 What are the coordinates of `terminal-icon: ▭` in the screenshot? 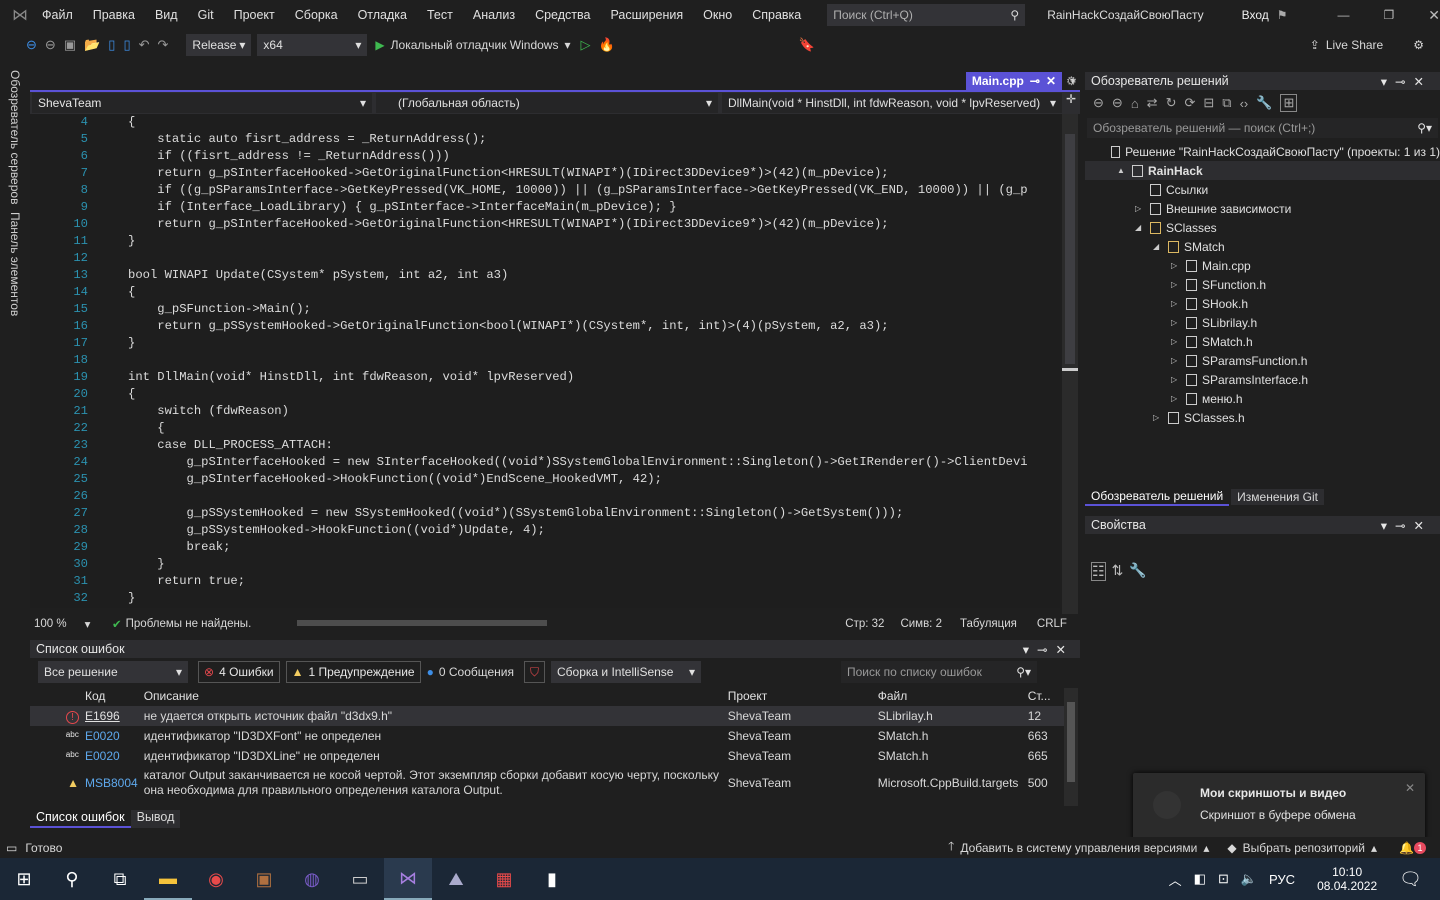 It's located at (360, 879).